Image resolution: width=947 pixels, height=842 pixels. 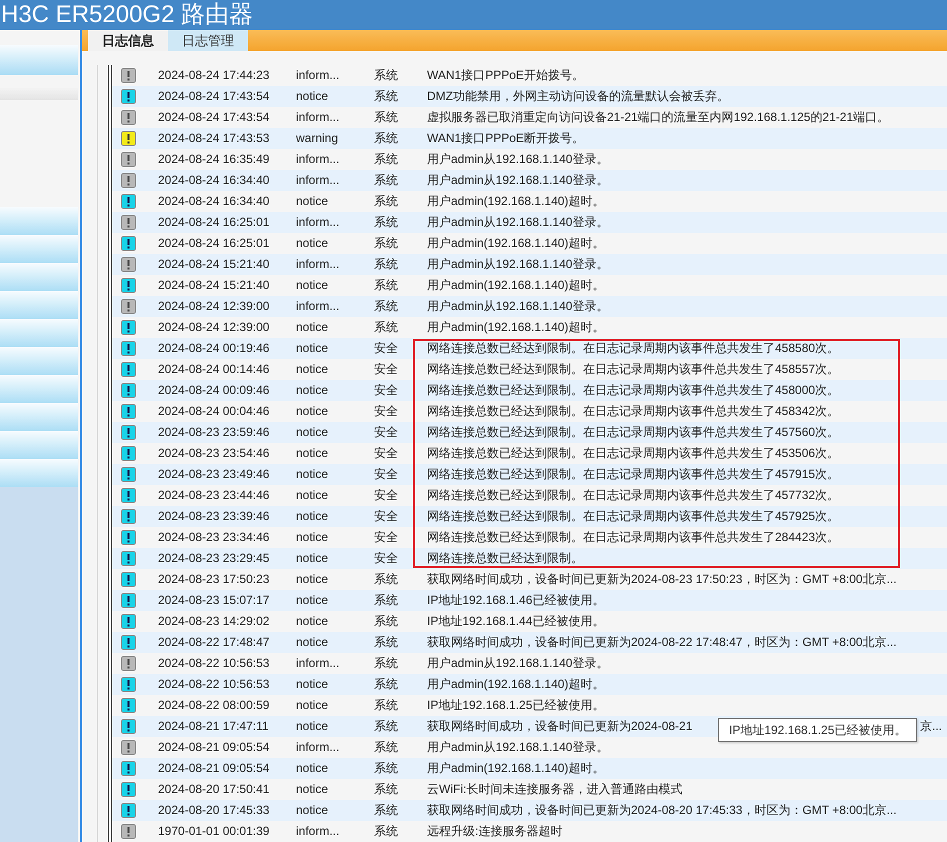 What do you see at coordinates (214, 558) in the screenshot?
I see `log-time: 2024-08-23 23:29:45` at bounding box center [214, 558].